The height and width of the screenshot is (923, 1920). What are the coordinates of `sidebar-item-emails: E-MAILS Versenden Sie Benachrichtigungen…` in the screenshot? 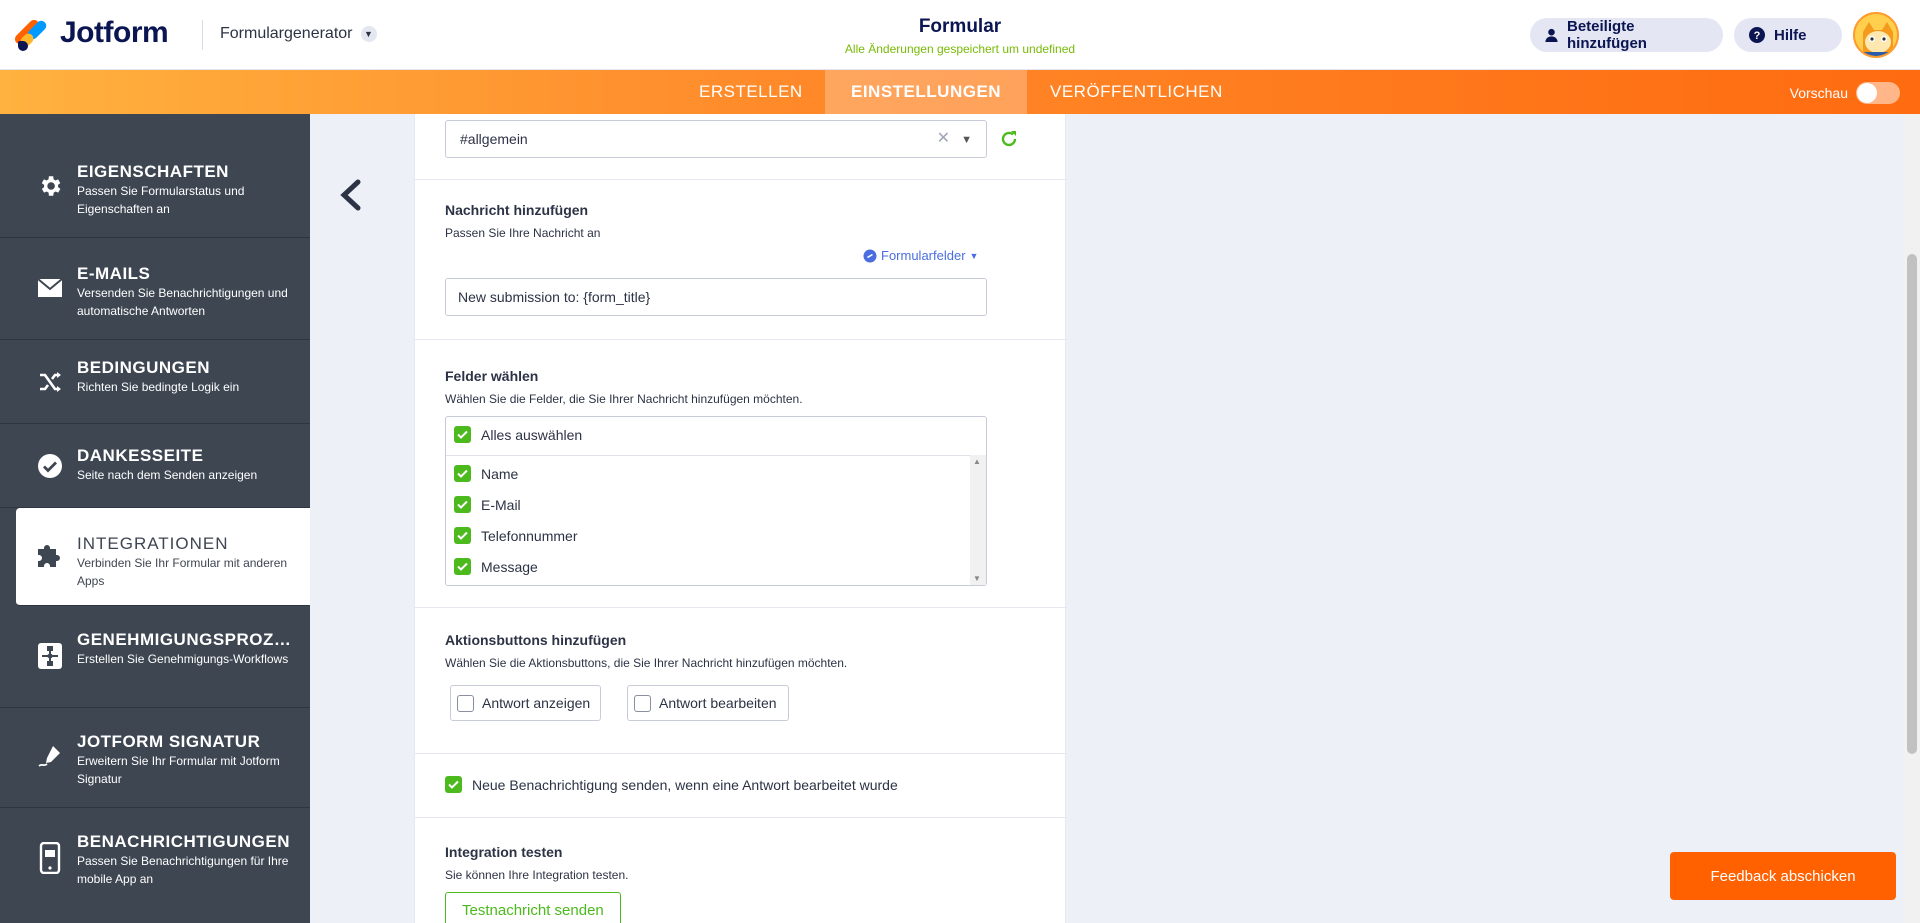 It's located at (155, 289).